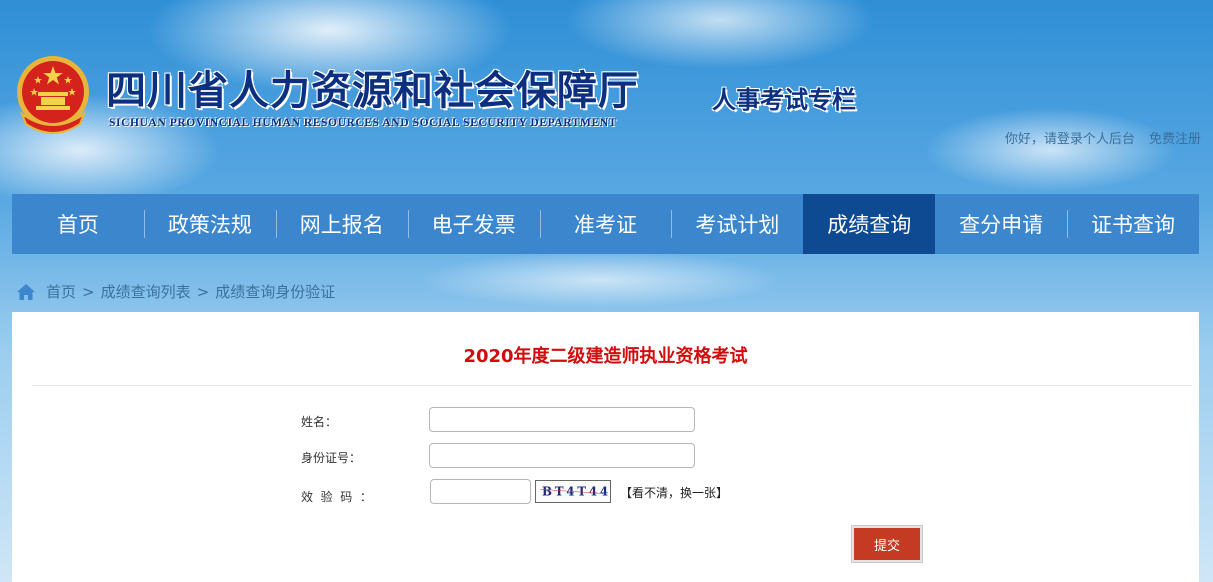 Image resolution: width=1213 pixels, height=582 pixels. Describe the element at coordinates (1133, 224) in the screenshot. I see `nav-item-certificate-query: 证书查询` at that location.